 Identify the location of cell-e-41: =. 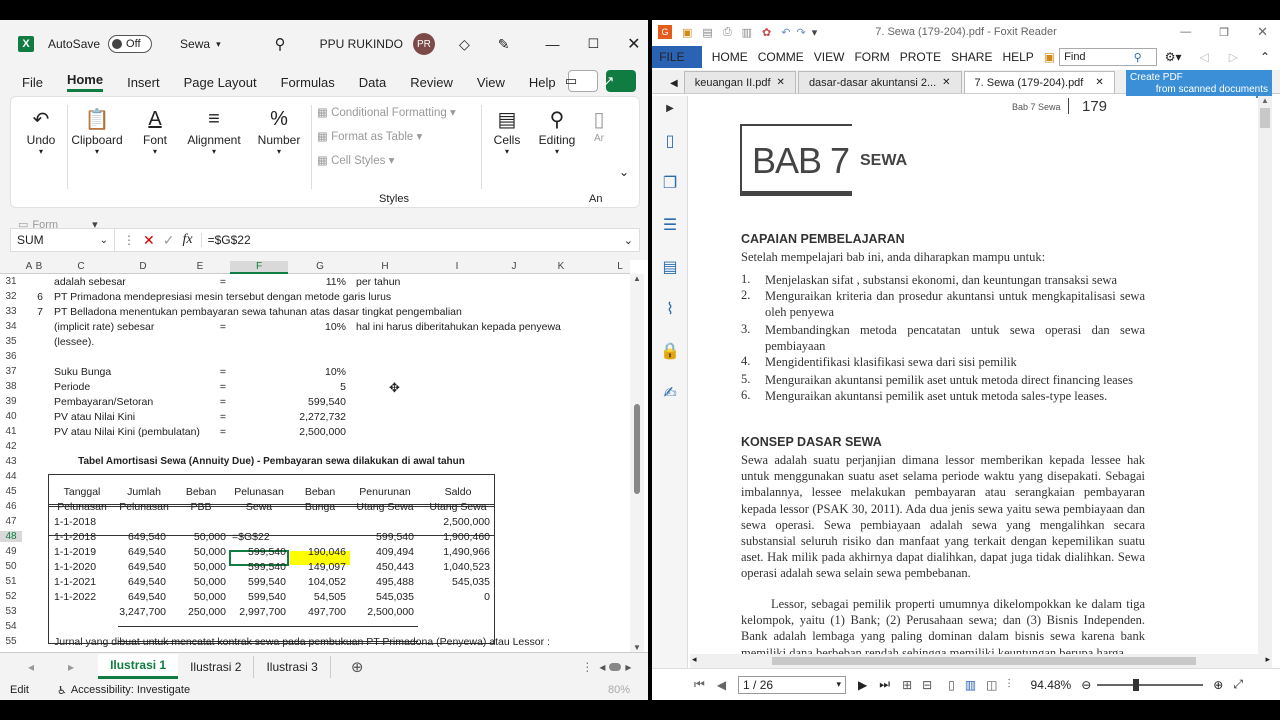
(199, 432).